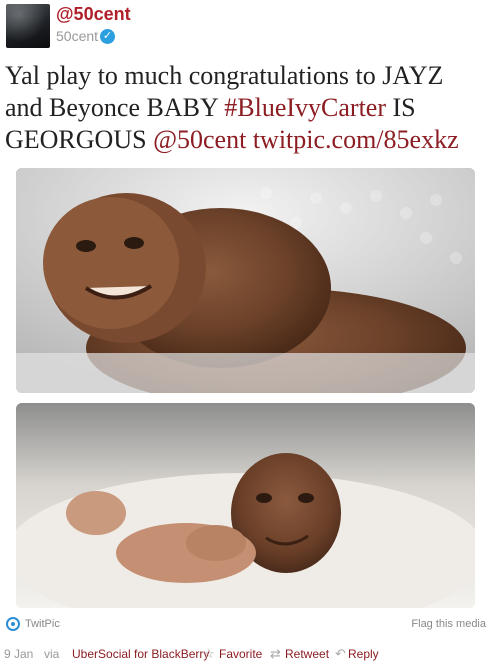 The height and width of the screenshot is (665, 490). Describe the element at coordinates (209, 654) in the screenshot. I see `star-icon: ☆` at that location.